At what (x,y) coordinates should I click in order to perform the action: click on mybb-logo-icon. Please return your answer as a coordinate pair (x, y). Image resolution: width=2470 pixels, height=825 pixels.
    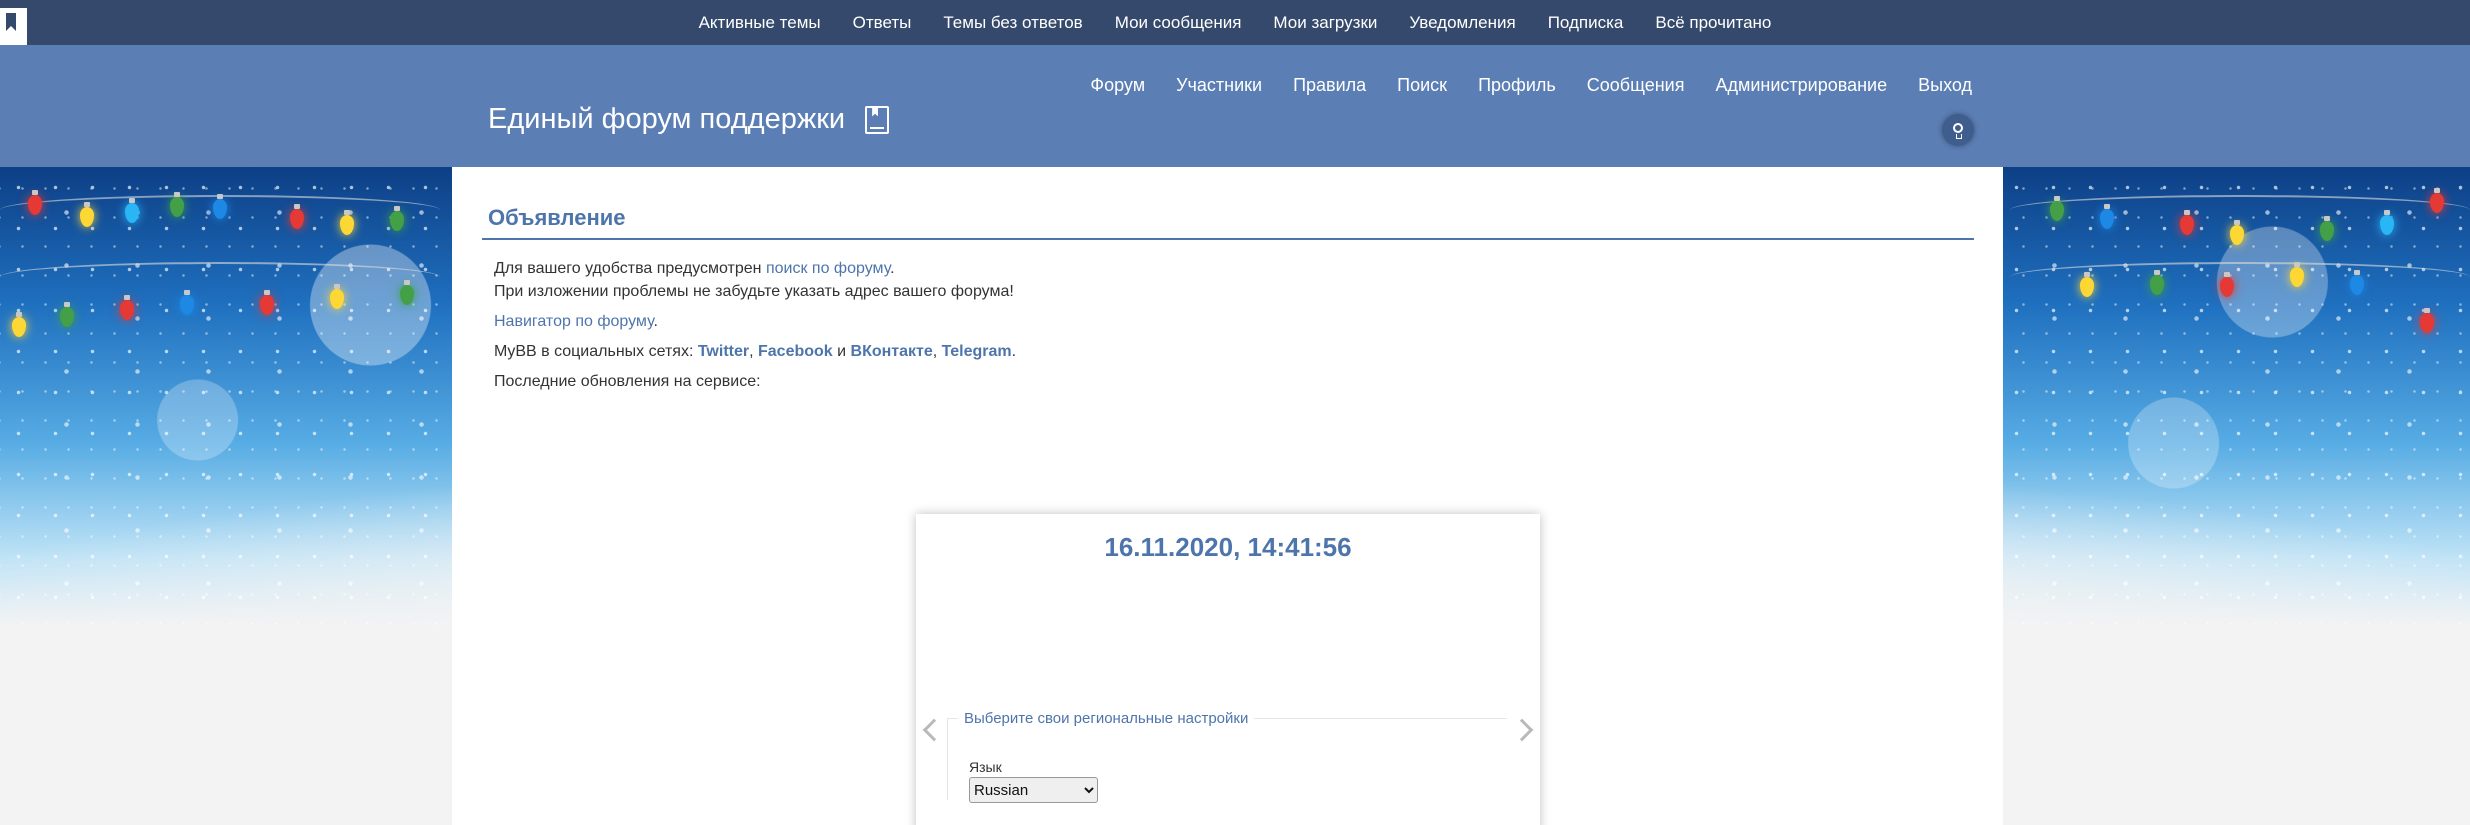
    Looking at the image, I should click on (13, 26).